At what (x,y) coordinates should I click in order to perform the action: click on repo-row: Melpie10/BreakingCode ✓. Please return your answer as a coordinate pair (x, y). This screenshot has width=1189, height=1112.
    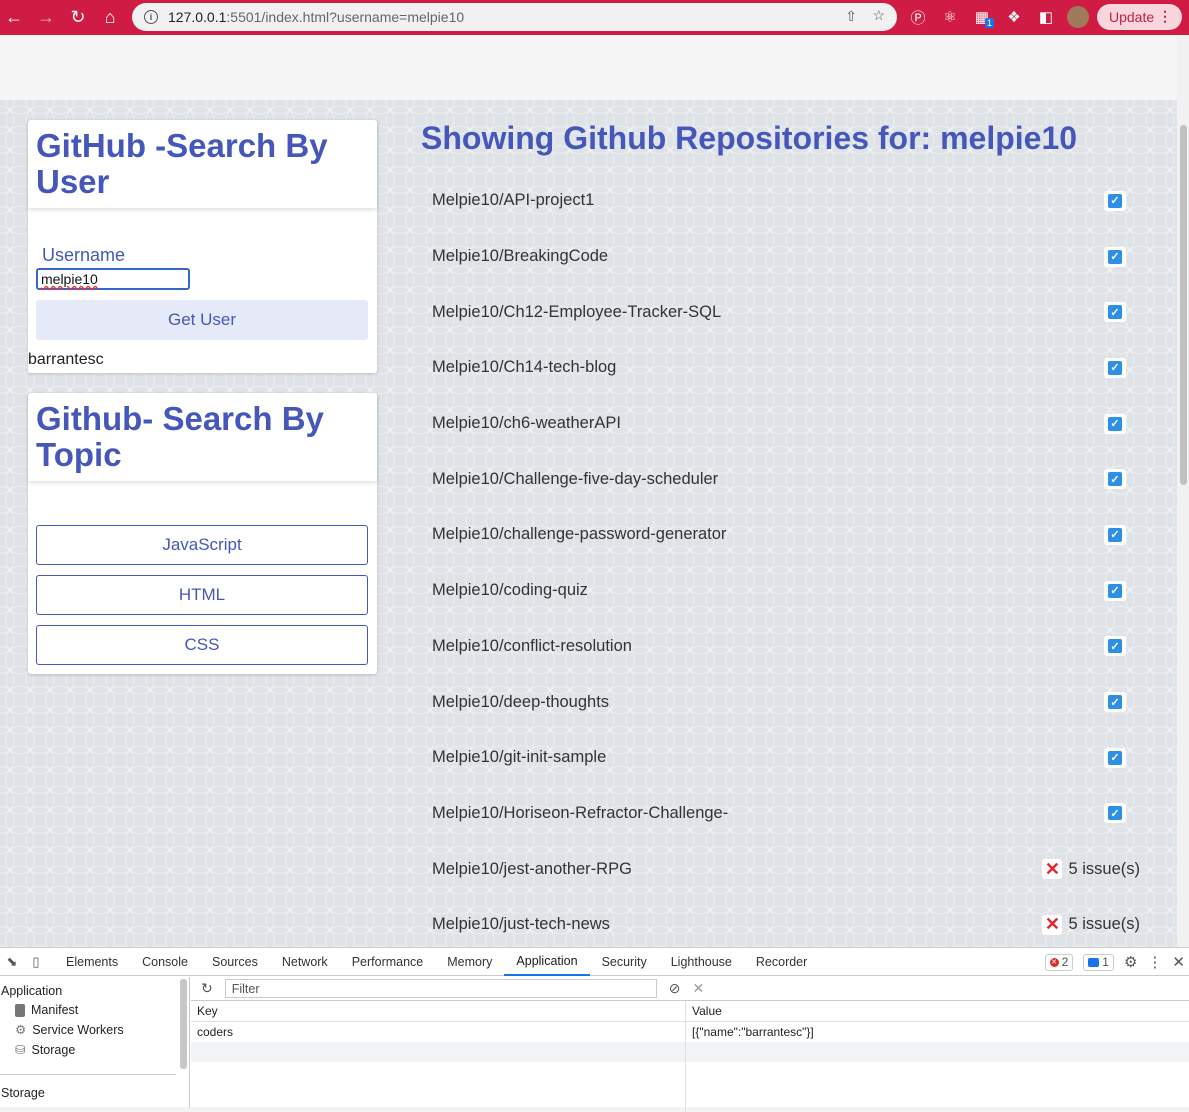
    Looking at the image, I should click on (781, 257).